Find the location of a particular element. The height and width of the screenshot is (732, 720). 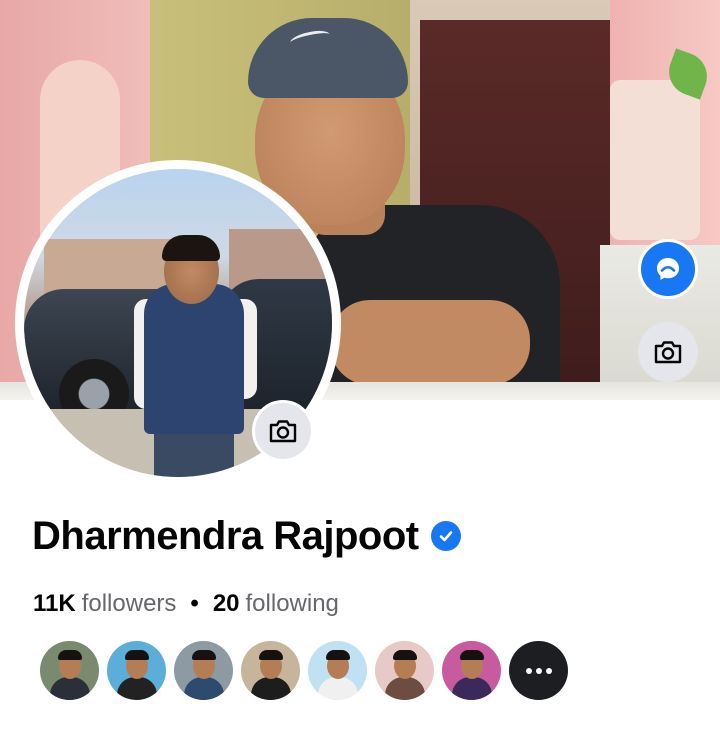

message-button is located at coordinates (668, 269).